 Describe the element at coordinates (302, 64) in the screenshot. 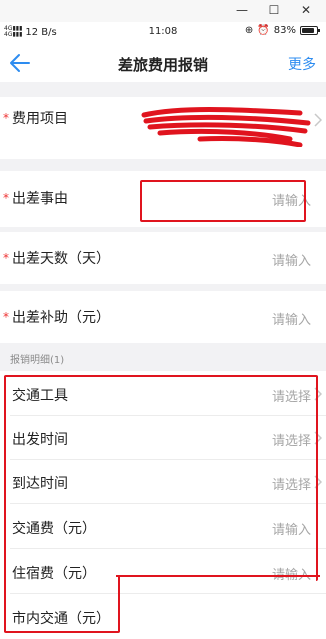

I see `more-button: 更多` at that location.